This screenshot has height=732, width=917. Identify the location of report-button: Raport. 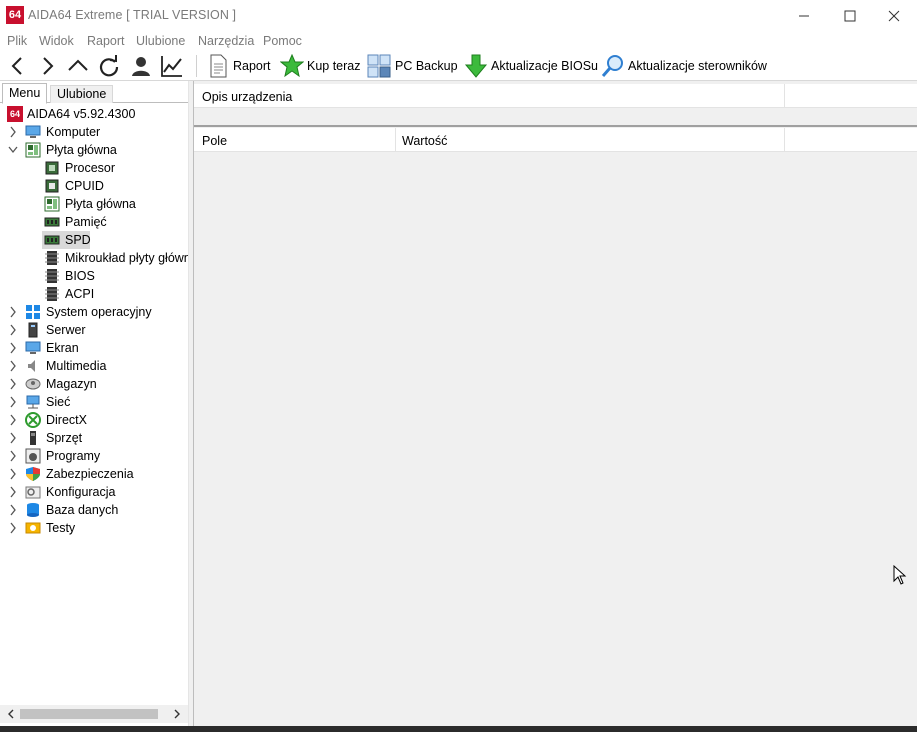
(239, 66).